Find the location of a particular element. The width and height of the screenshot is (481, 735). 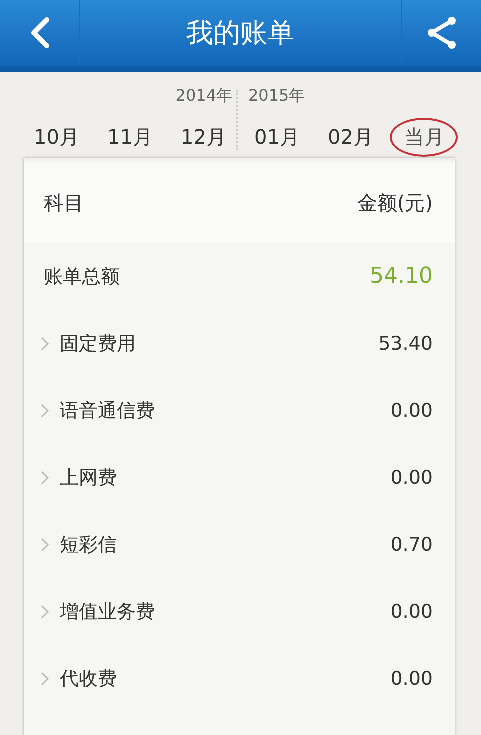

month-tab: 12月 is located at coordinates (203, 137).